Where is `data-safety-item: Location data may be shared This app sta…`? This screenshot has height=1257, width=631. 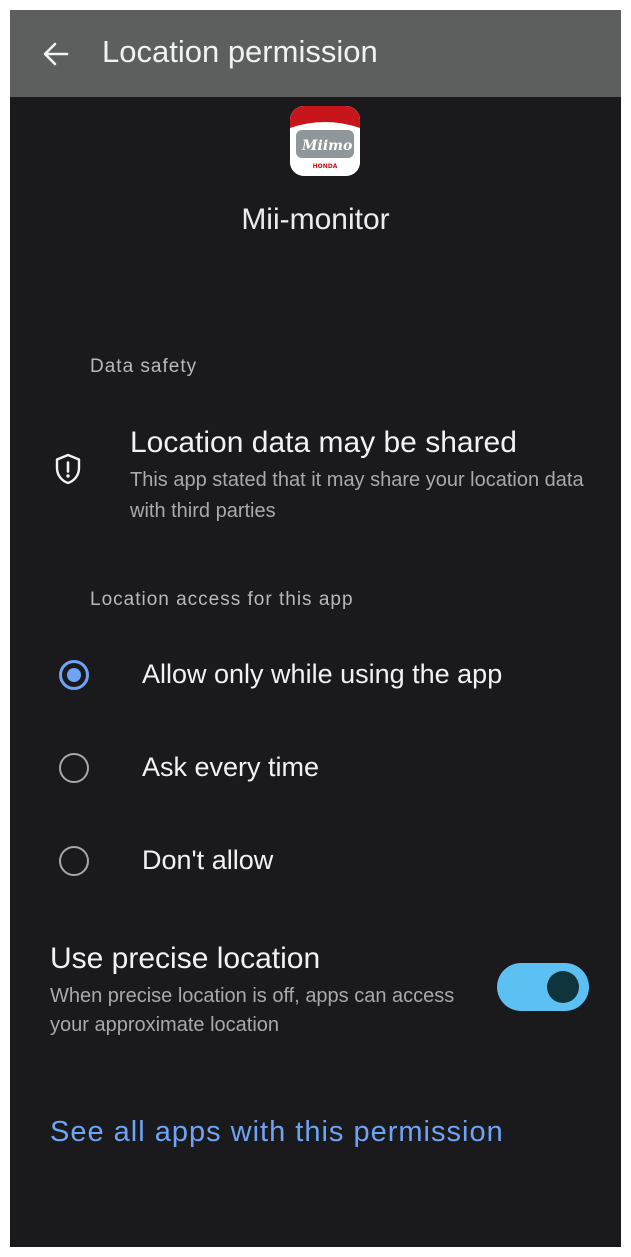 data-safety-item: Location data may be shared This app sta… is located at coordinates (315, 472).